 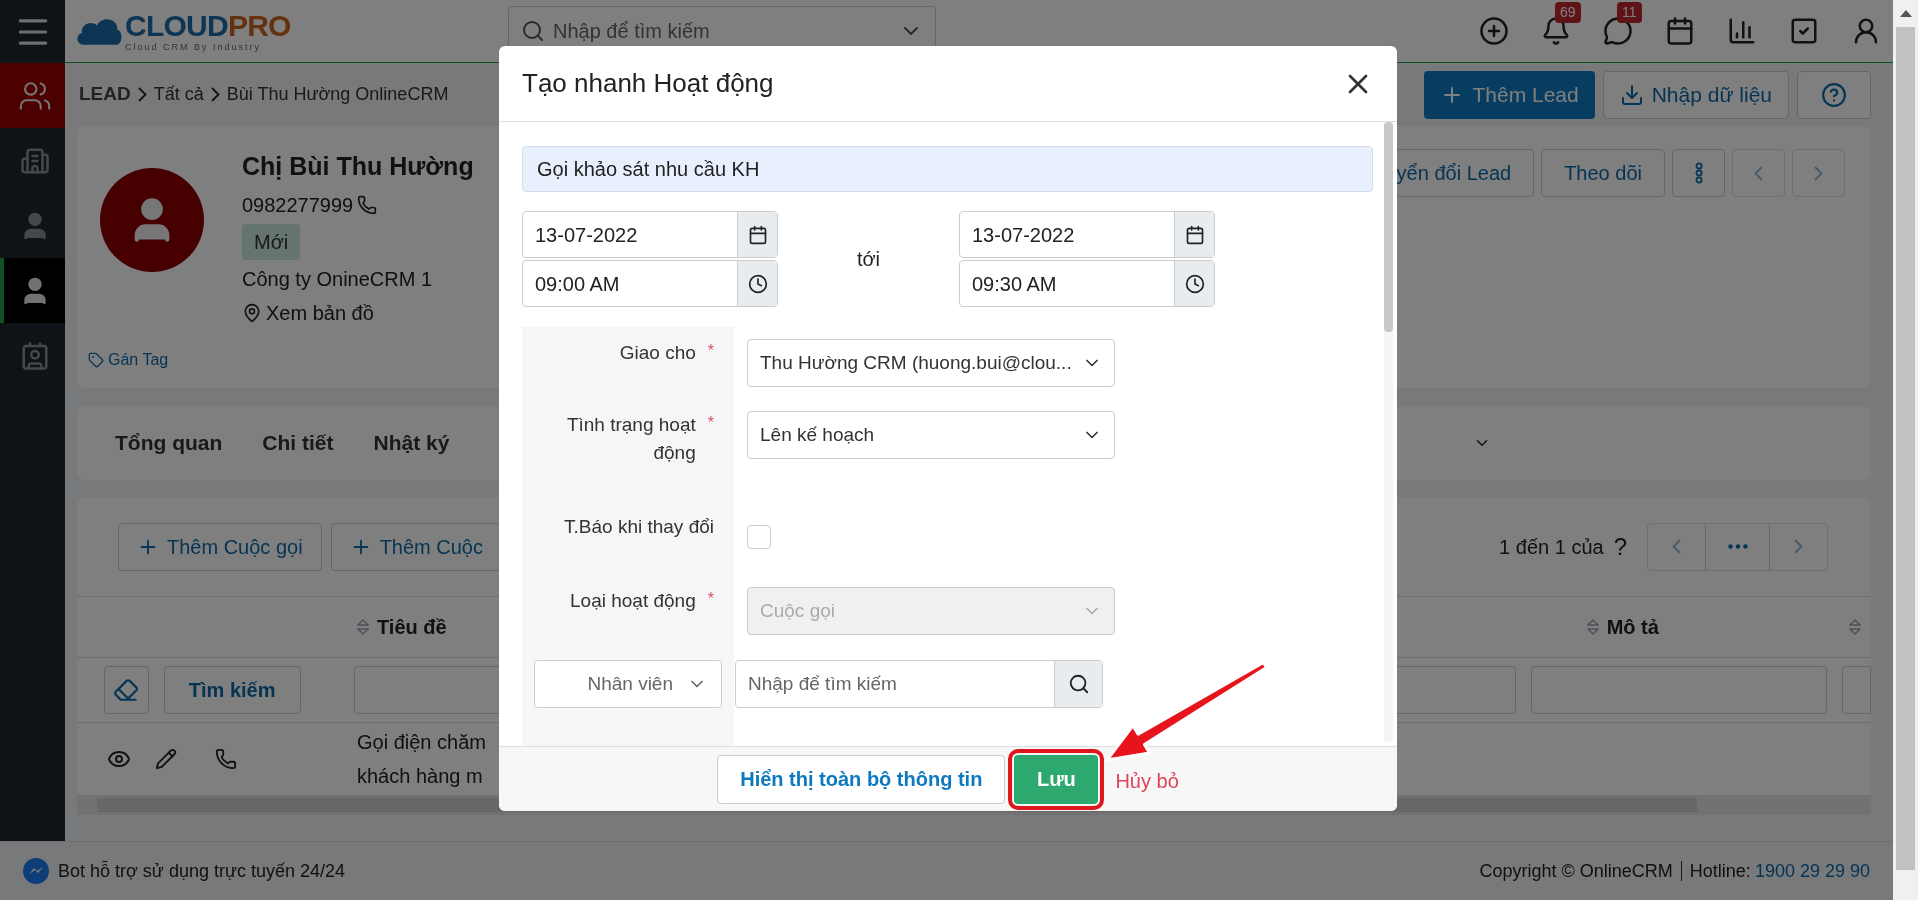 I want to click on time-field: 09:00 AM, so click(x=650, y=283).